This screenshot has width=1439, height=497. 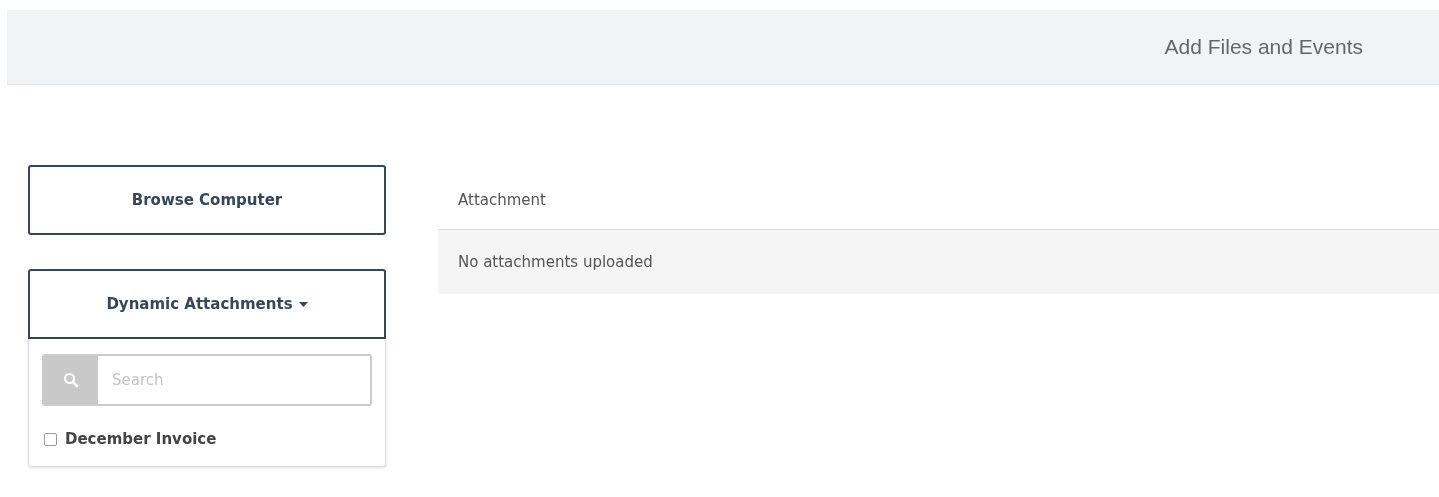 I want to click on search-icon, so click(x=71, y=380).